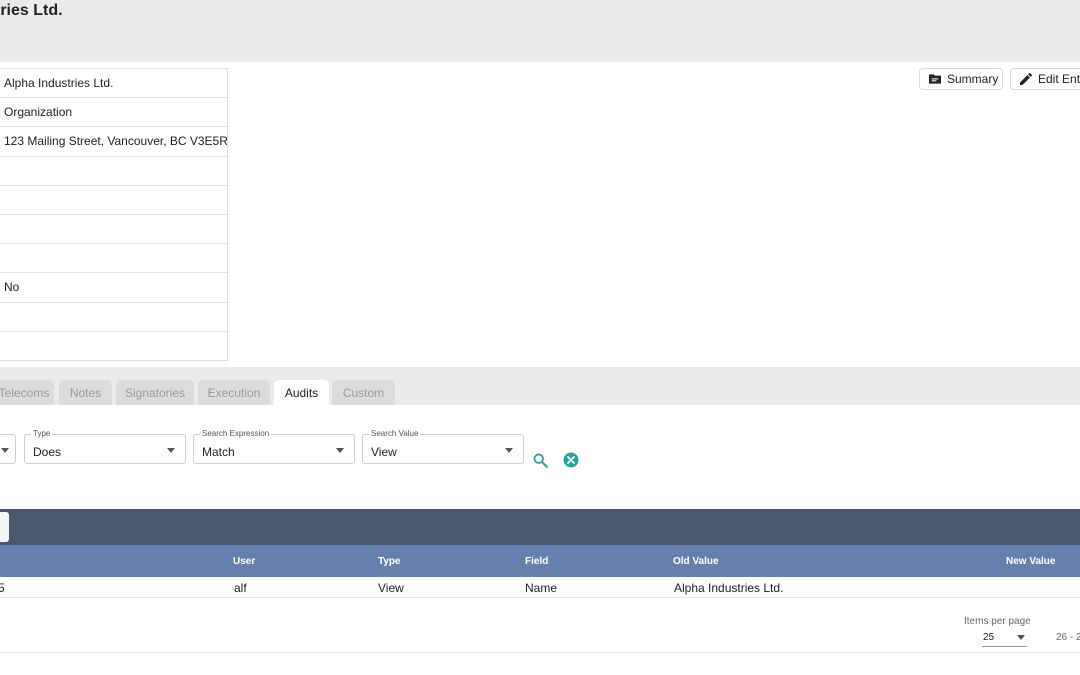  I want to click on summary-button-label: Summary, so click(973, 79).